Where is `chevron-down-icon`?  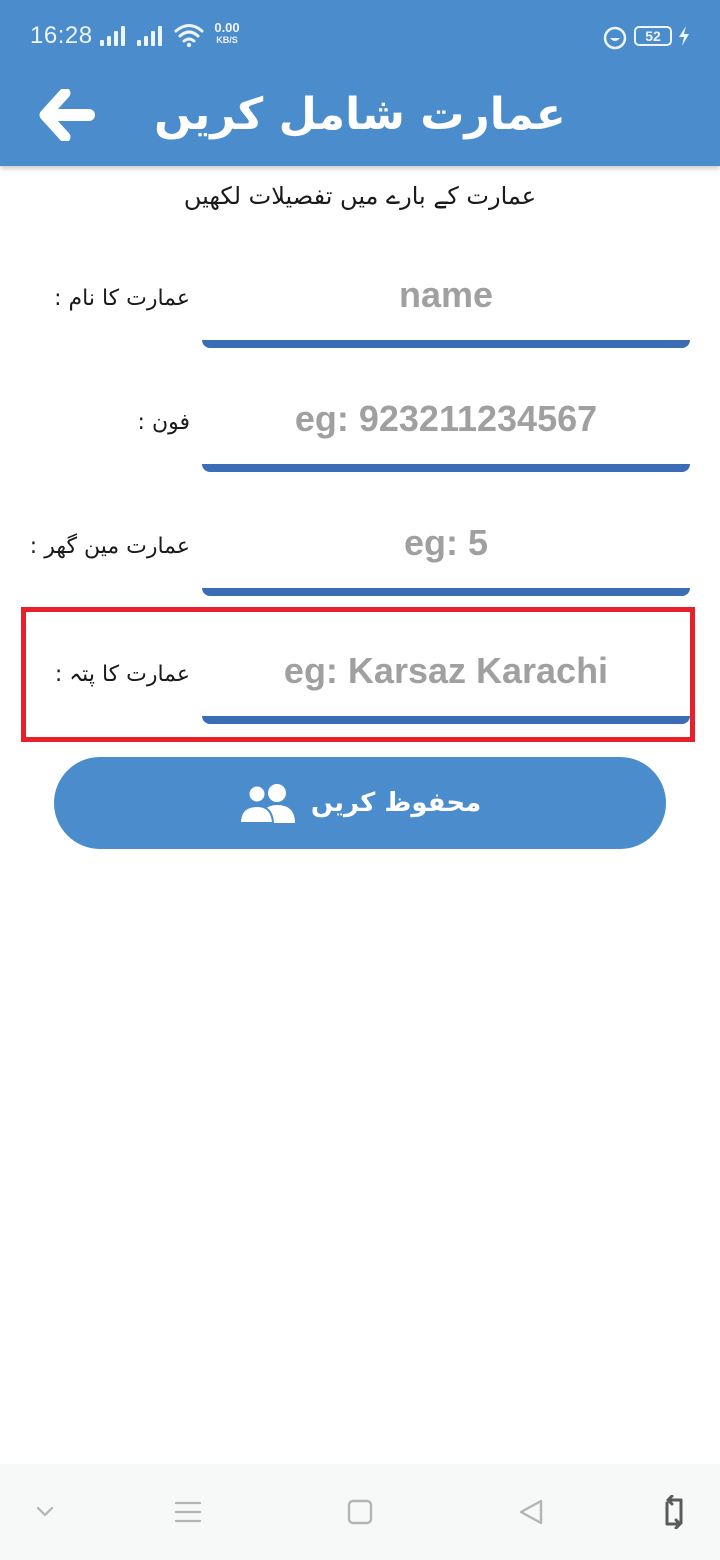 chevron-down-icon is located at coordinates (45, 1511).